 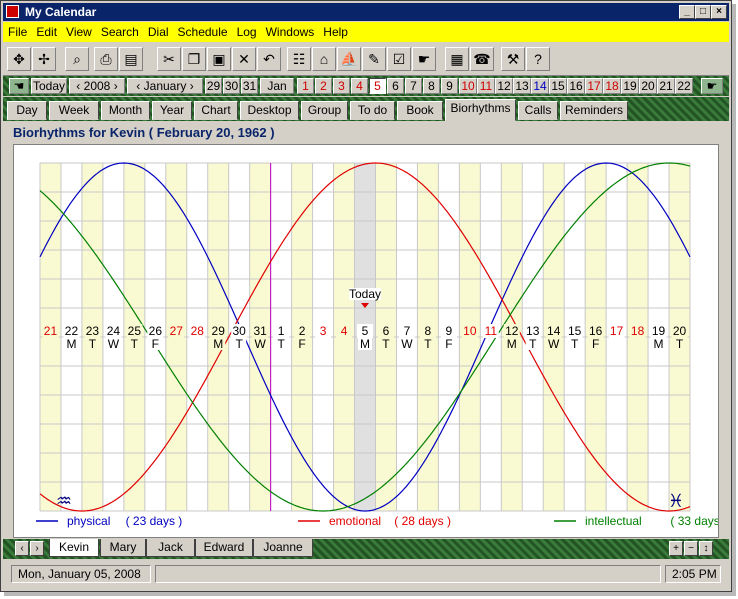 I want to click on day-cell: 17, so click(x=594, y=86).